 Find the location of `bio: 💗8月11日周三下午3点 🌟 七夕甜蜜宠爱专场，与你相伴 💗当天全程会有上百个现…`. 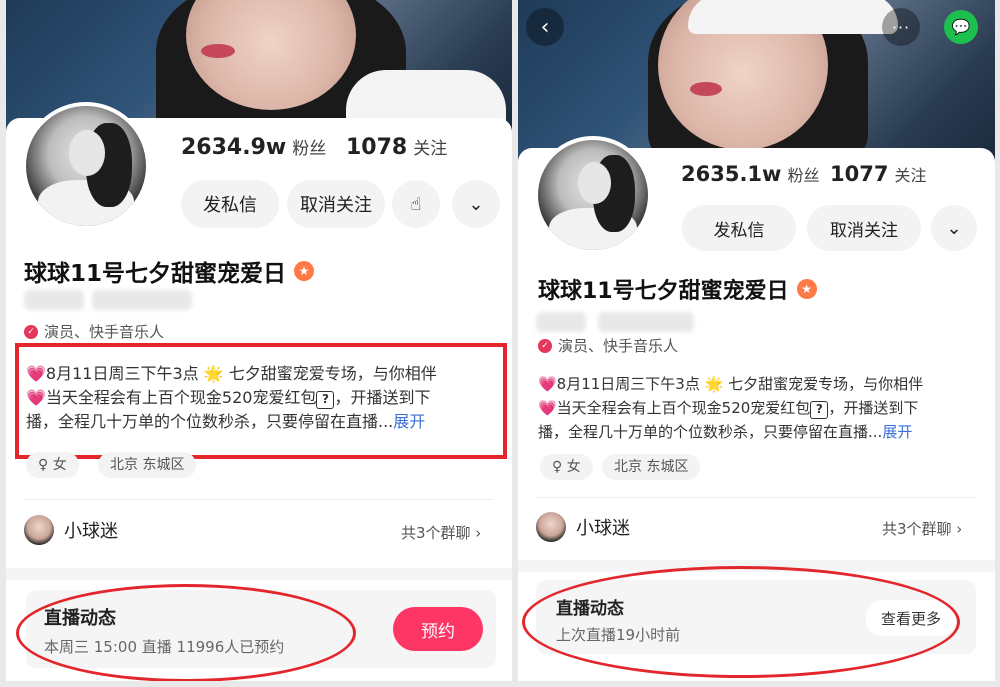

bio: 💗8月11日周三下午3点 🌟 七夕甜蜜宠爱专场，与你相伴 💗当天全程会有上百个现… is located at coordinates (763, 408).